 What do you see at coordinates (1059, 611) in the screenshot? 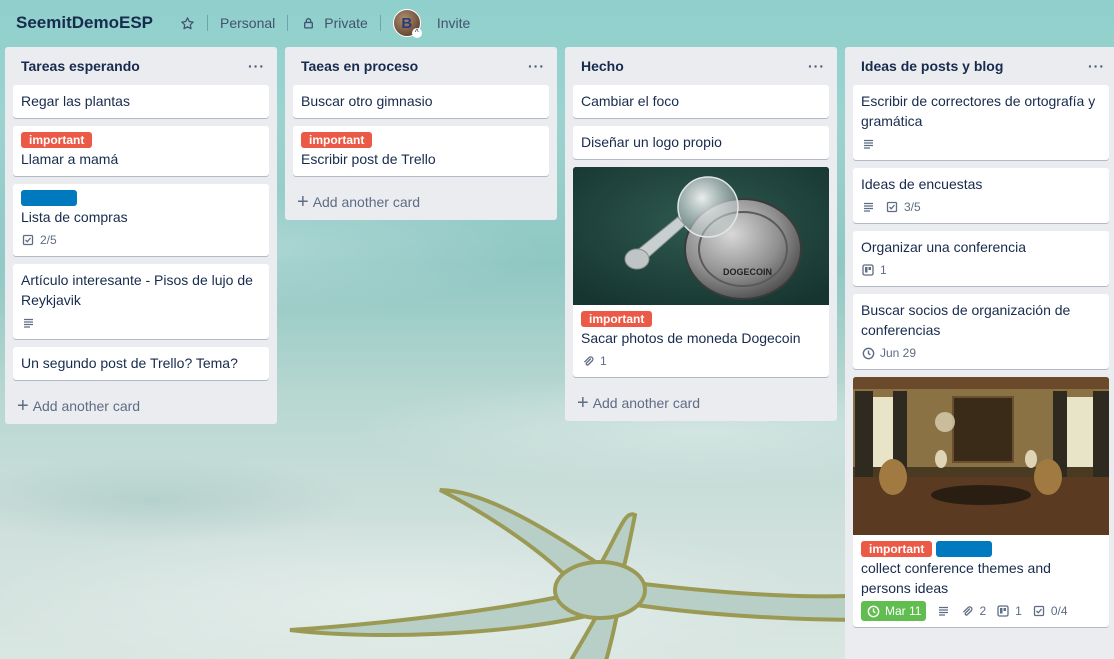
I see `checklist-count: 0/4` at bounding box center [1059, 611].